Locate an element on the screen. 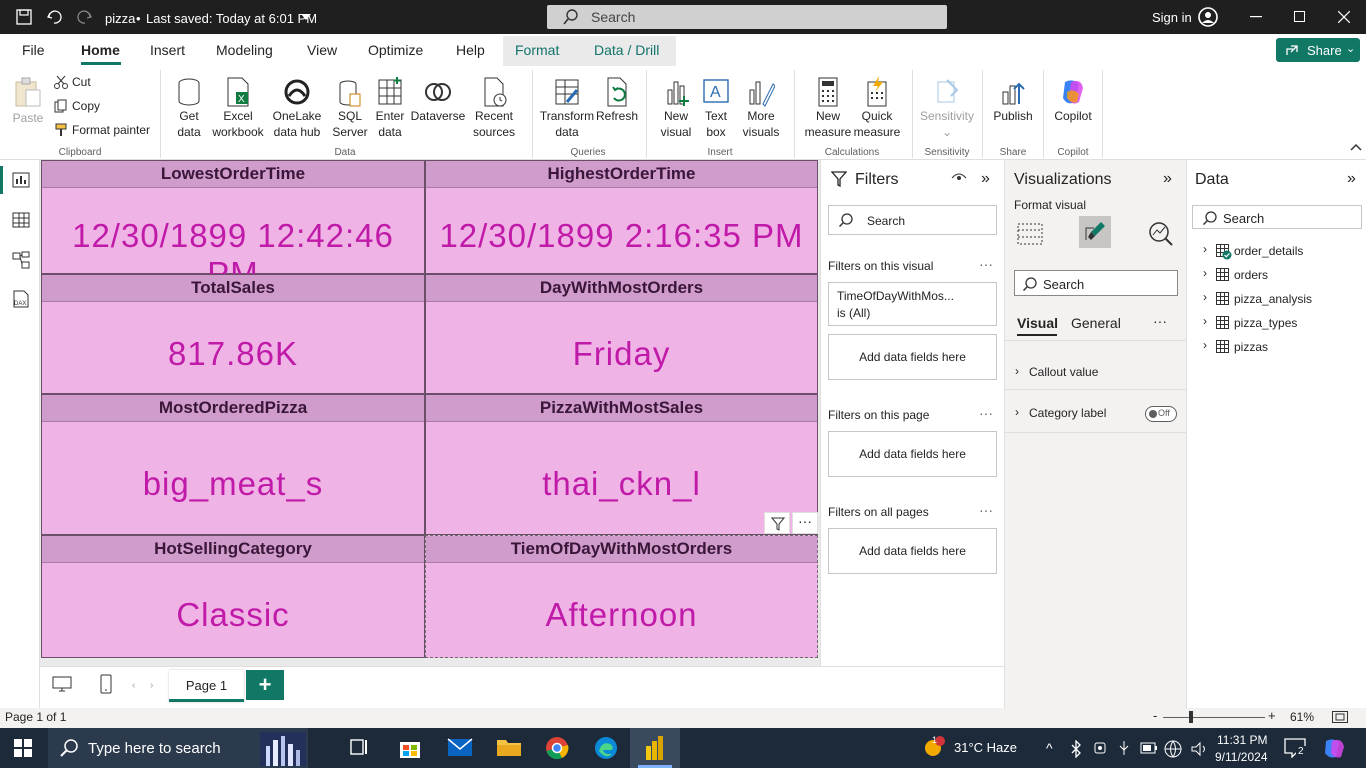 The image size is (1366, 768). save-icon is located at coordinates (24, 17).